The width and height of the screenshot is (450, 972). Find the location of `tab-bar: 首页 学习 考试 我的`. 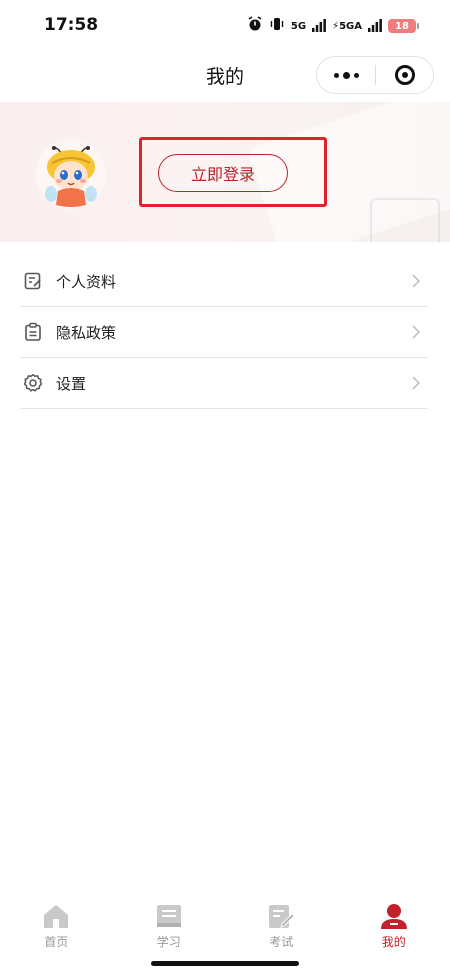

tab-bar: 首页 学习 考试 我的 is located at coordinates (225, 924).